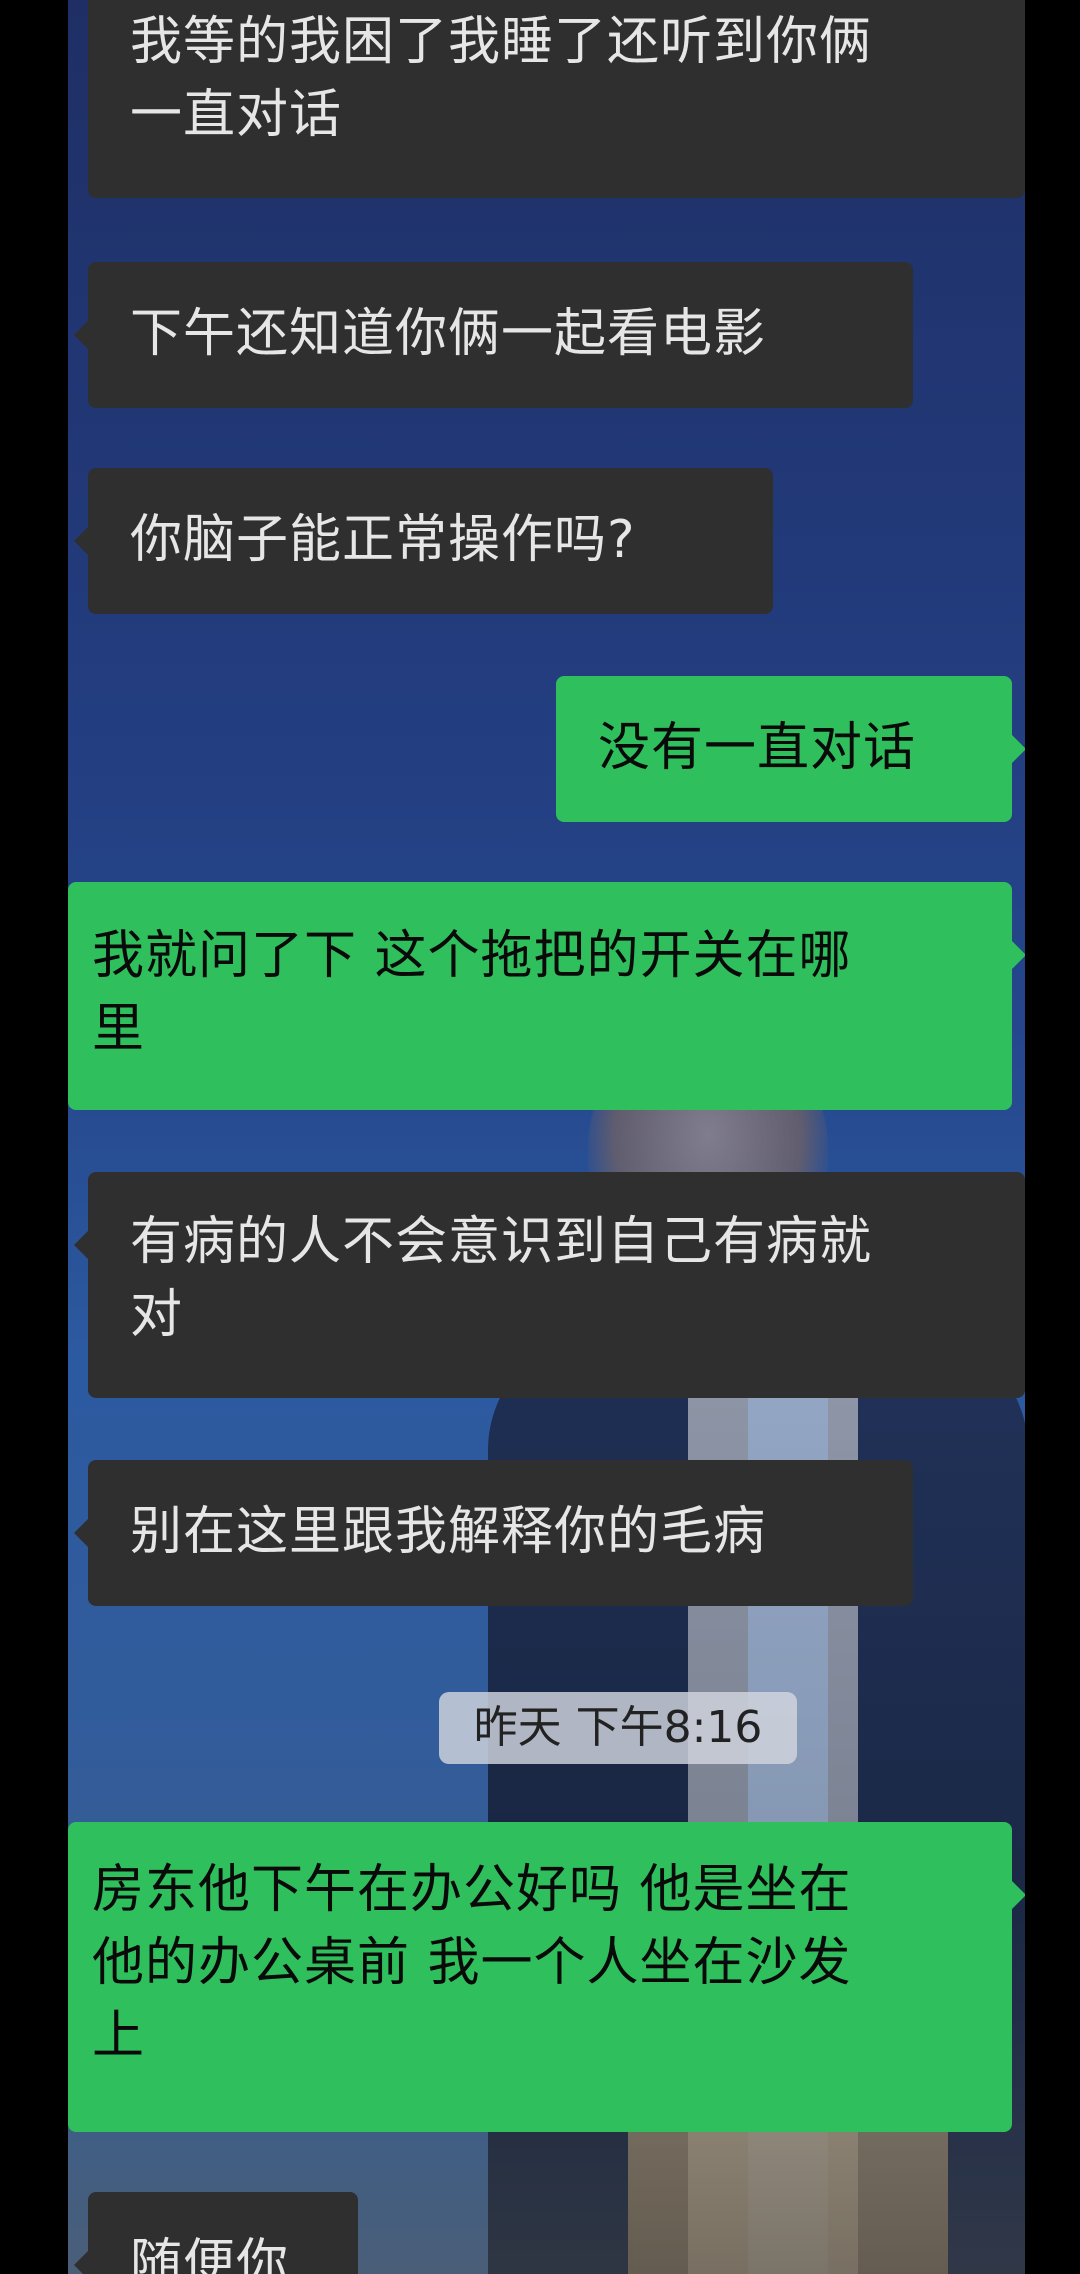 This screenshot has width=1080, height=2274. Describe the element at coordinates (540, 1977) in the screenshot. I see `message-bubble-outgoing: 房东他下午在办公好吗 他是坐在 他的办公桌前 我一个人坐在沙发 上` at that location.